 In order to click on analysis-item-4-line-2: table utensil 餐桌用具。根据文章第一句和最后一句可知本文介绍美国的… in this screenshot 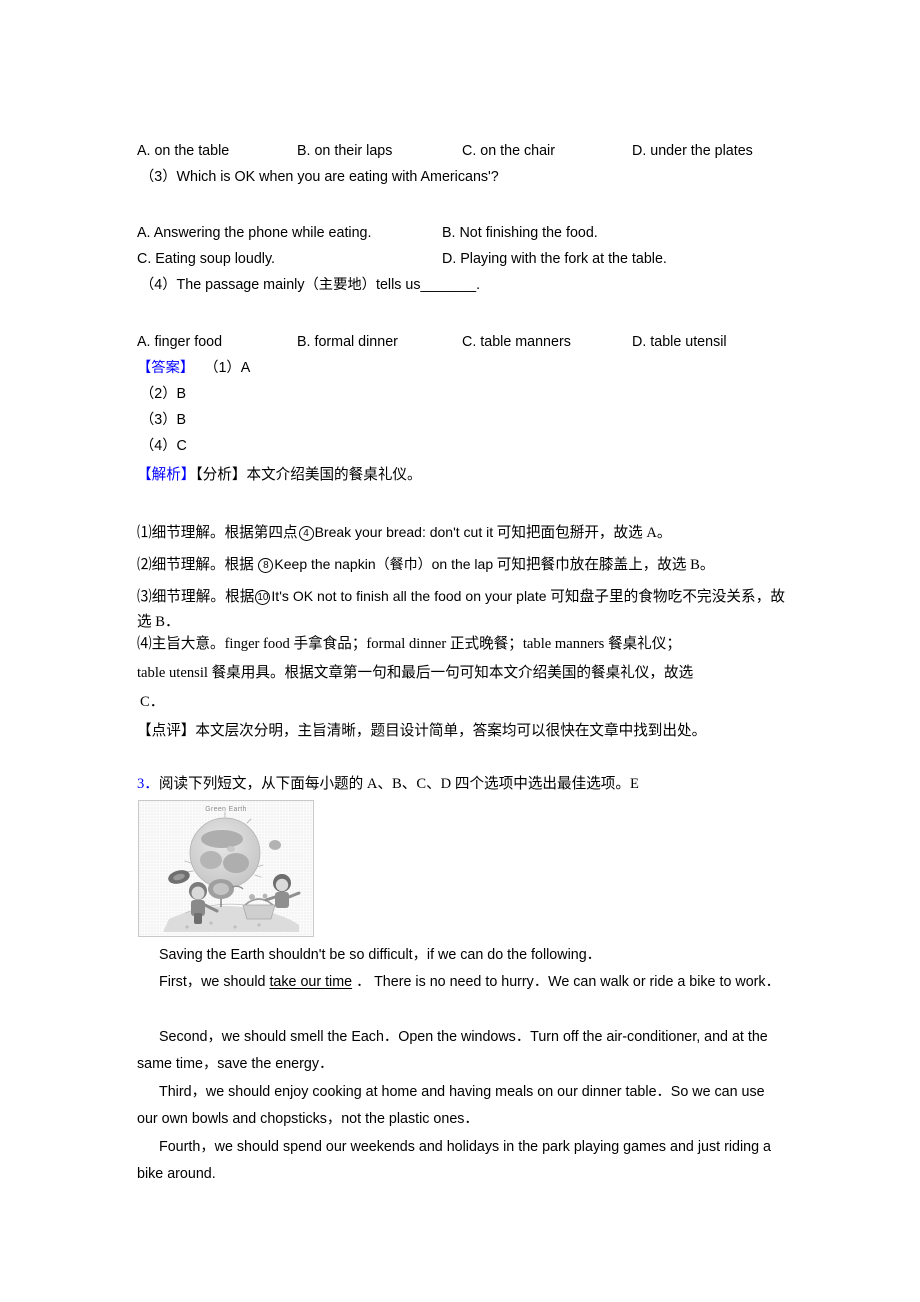, I will do `click(415, 673)`.